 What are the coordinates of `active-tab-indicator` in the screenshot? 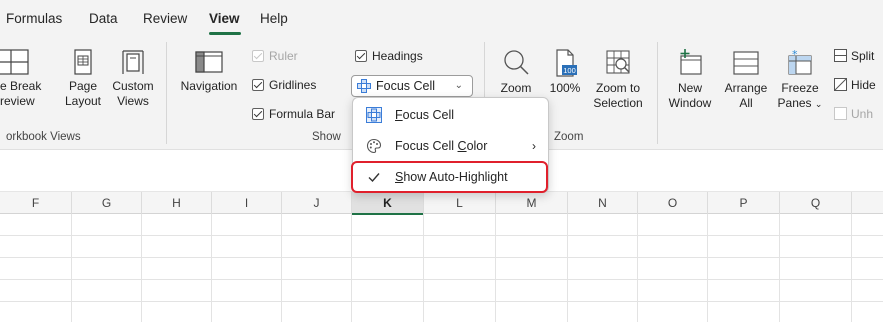 It's located at (225, 33).